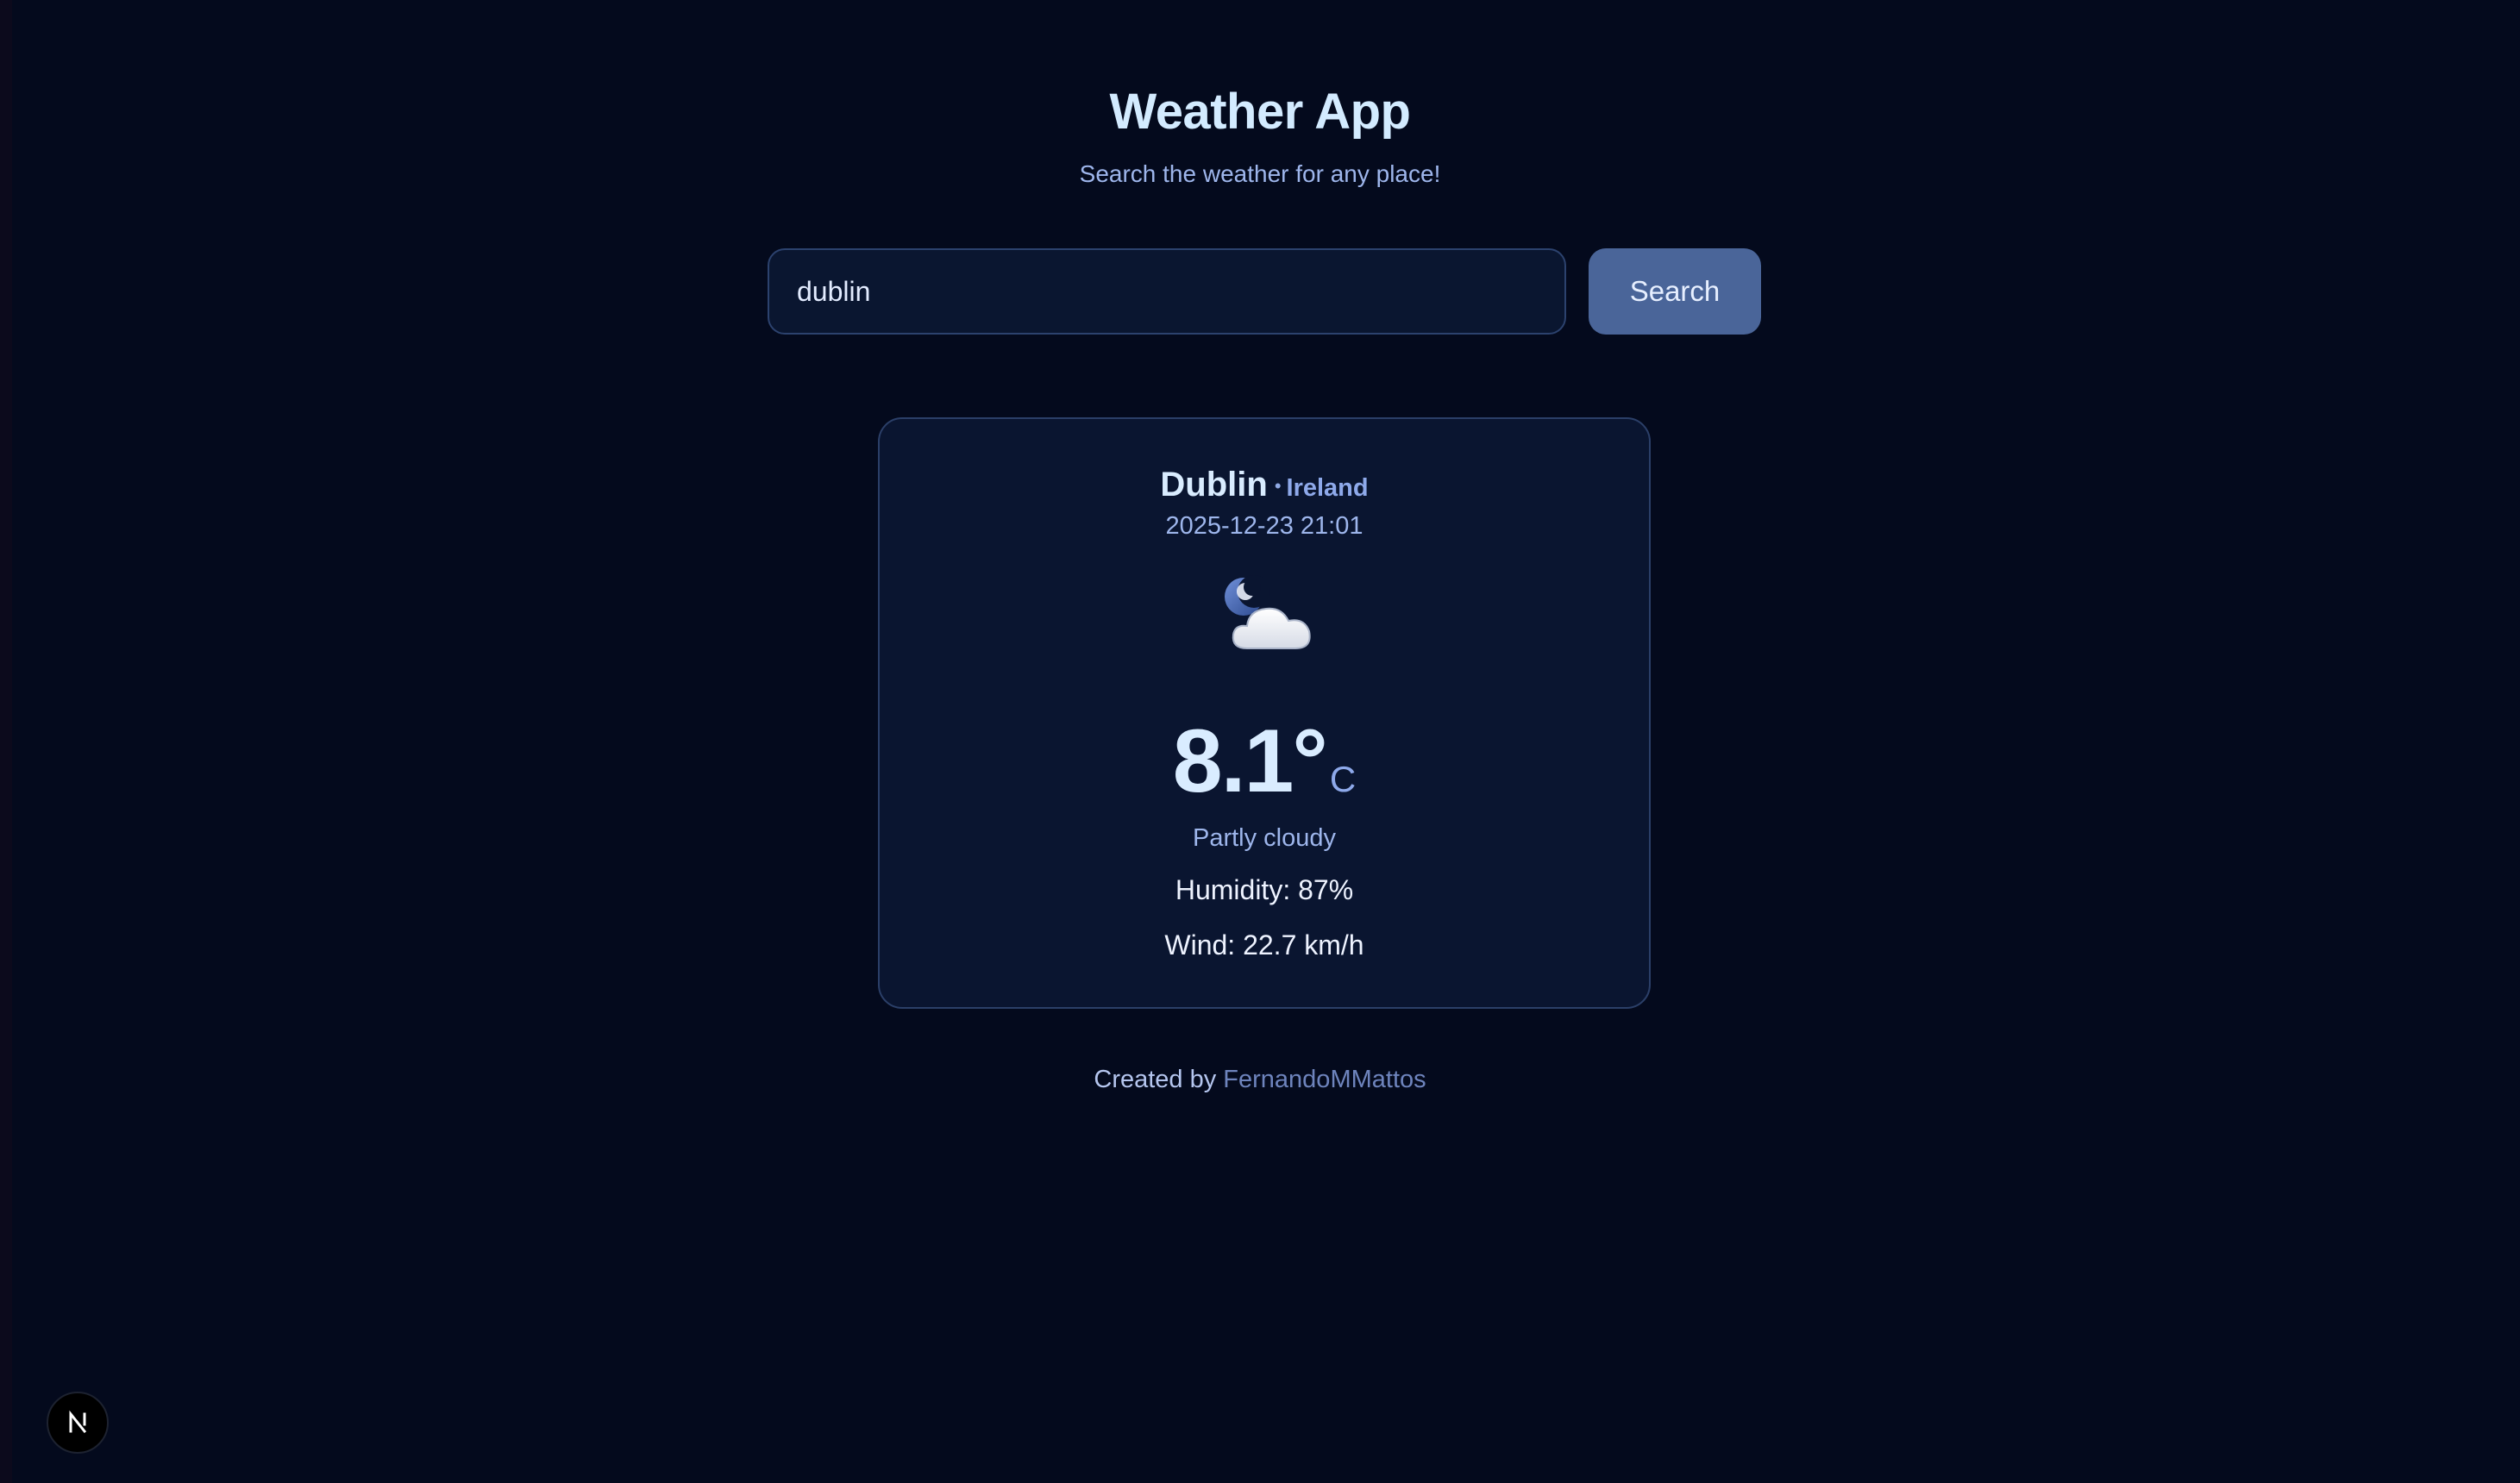 This screenshot has height=1483, width=2520. I want to click on search-input, so click(1167, 291).